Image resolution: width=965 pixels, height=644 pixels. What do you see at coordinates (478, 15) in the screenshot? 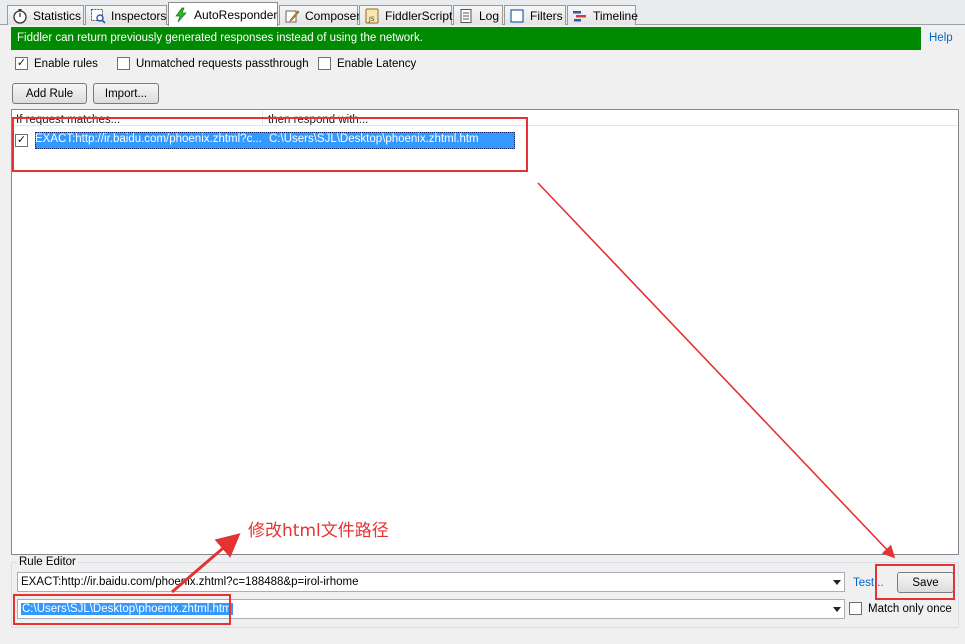
I see `tab-log: Log` at bounding box center [478, 15].